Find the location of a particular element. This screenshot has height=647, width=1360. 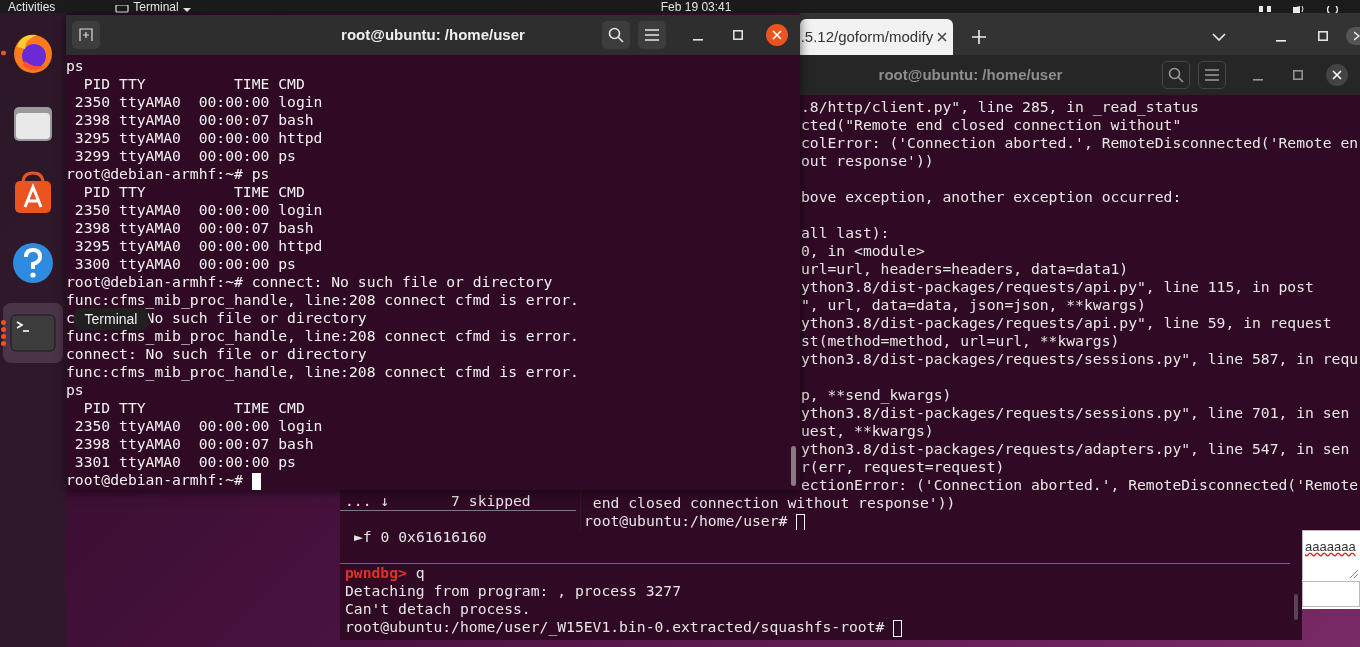

terminal-line: c is located at coordinates (70, 318).